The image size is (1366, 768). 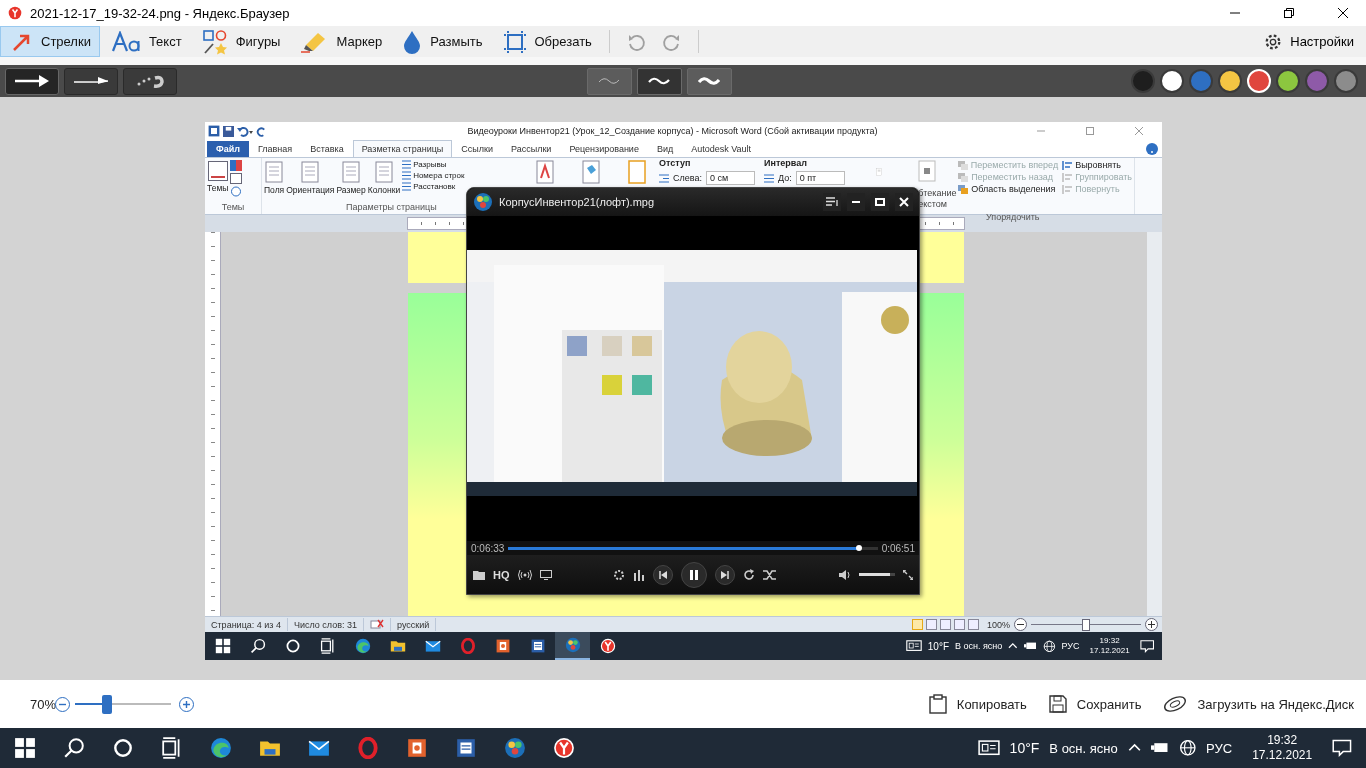 What do you see at coordinates (1095, 704) in the screenshot?
I see `save-button: Сохранить` at bounding box center [1095, 704].